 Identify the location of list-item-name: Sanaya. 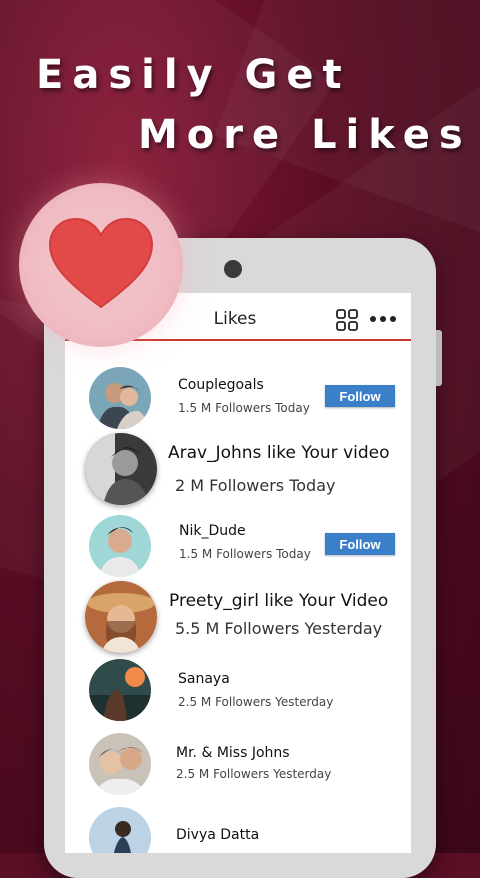
(204, 679).